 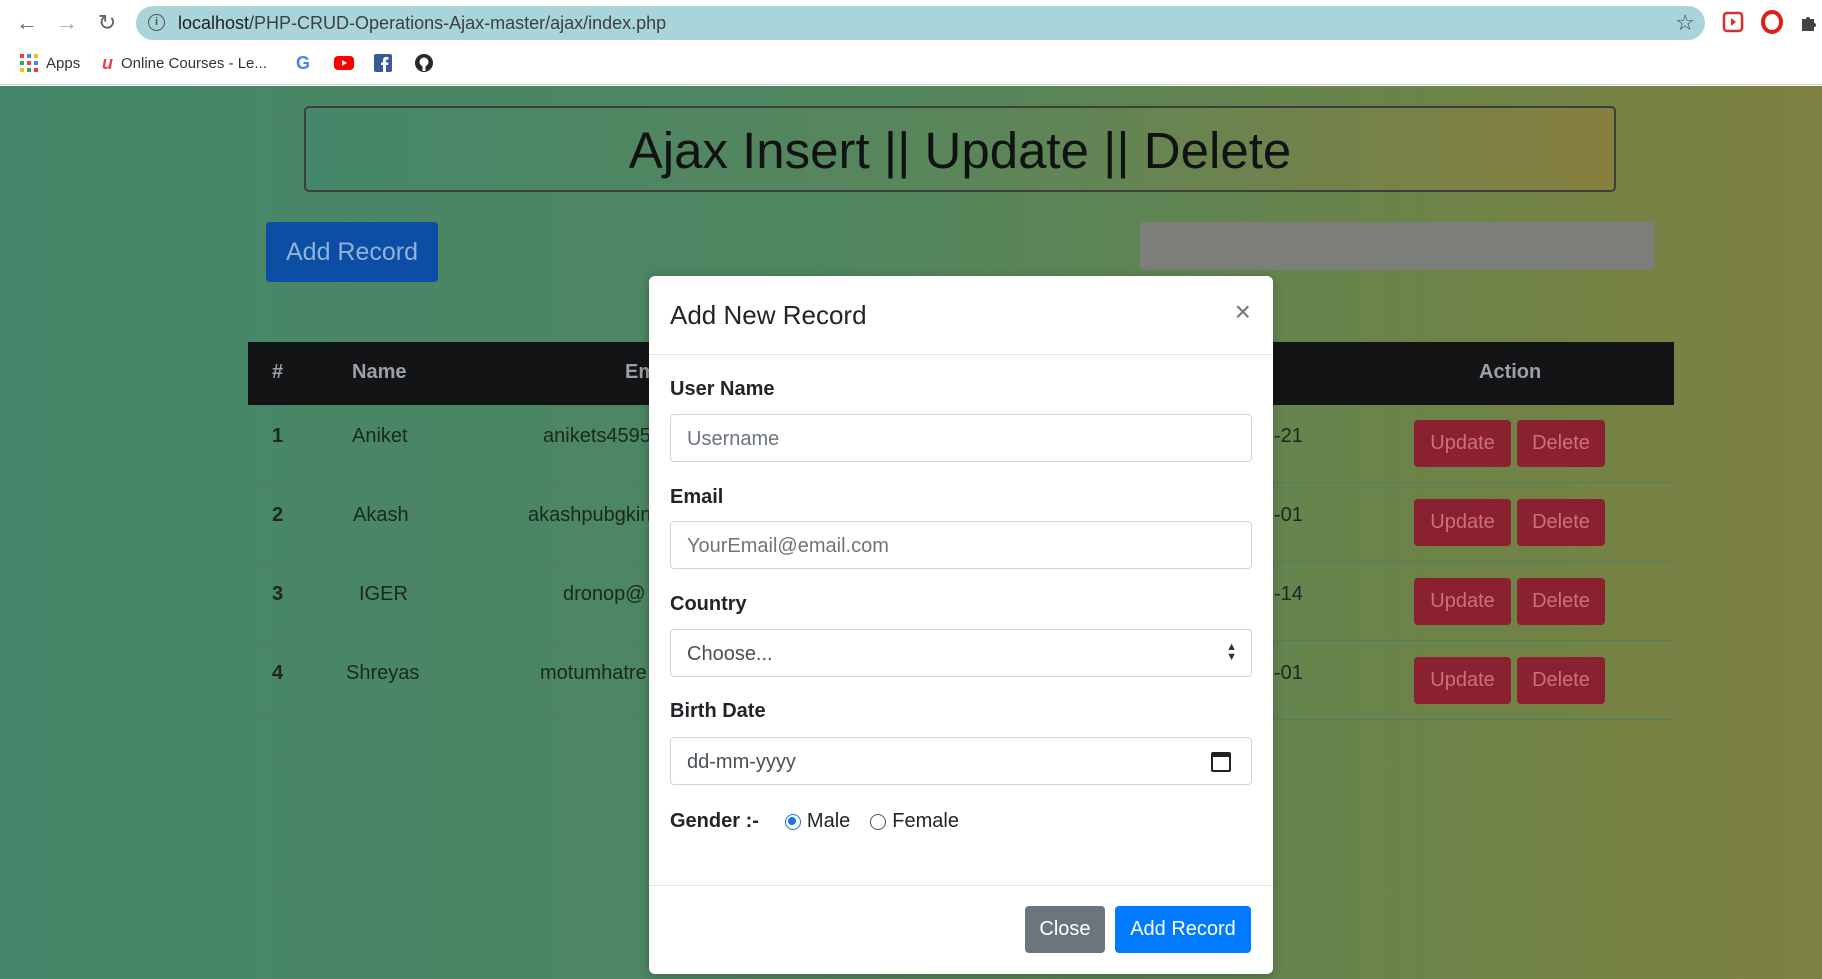 I want to click on apps-grid-icon, so click(x=29, y=63).